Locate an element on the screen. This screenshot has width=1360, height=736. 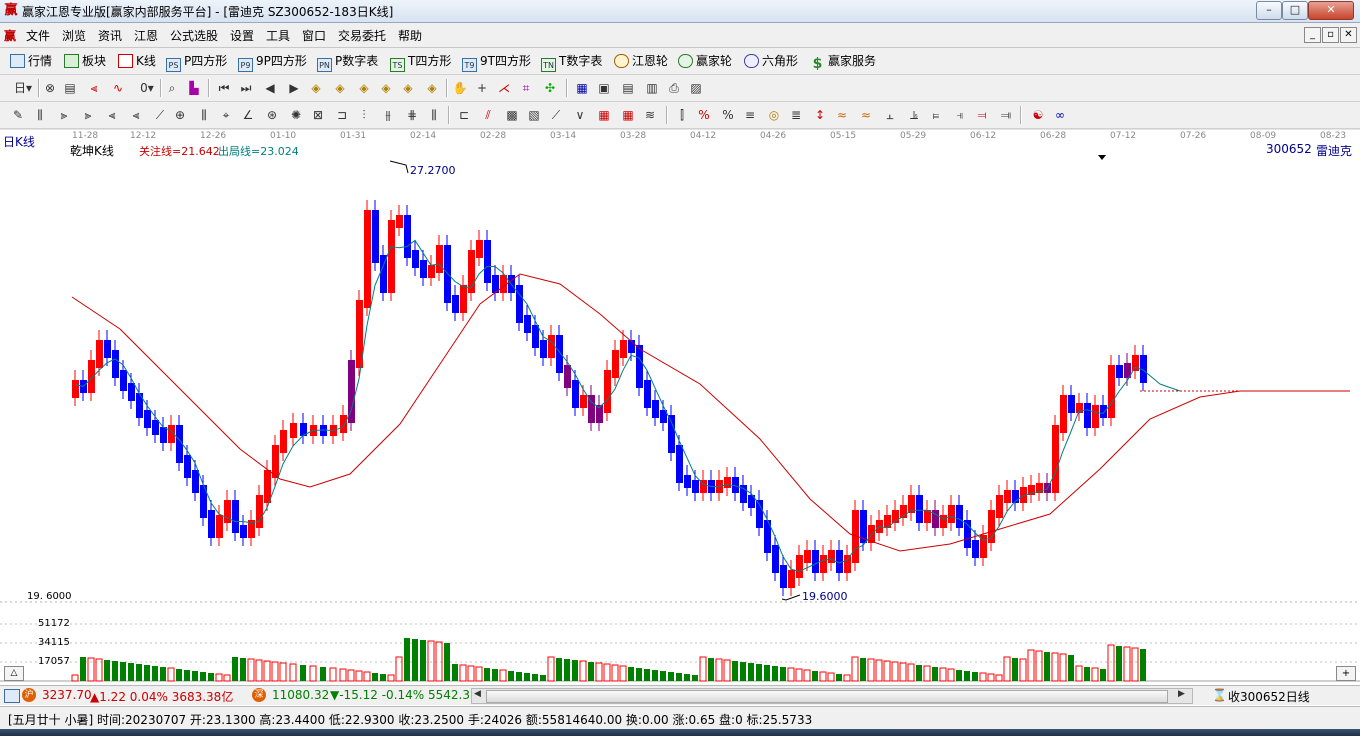
hash-icon: ⋕ is located at coordinates (412, 115).